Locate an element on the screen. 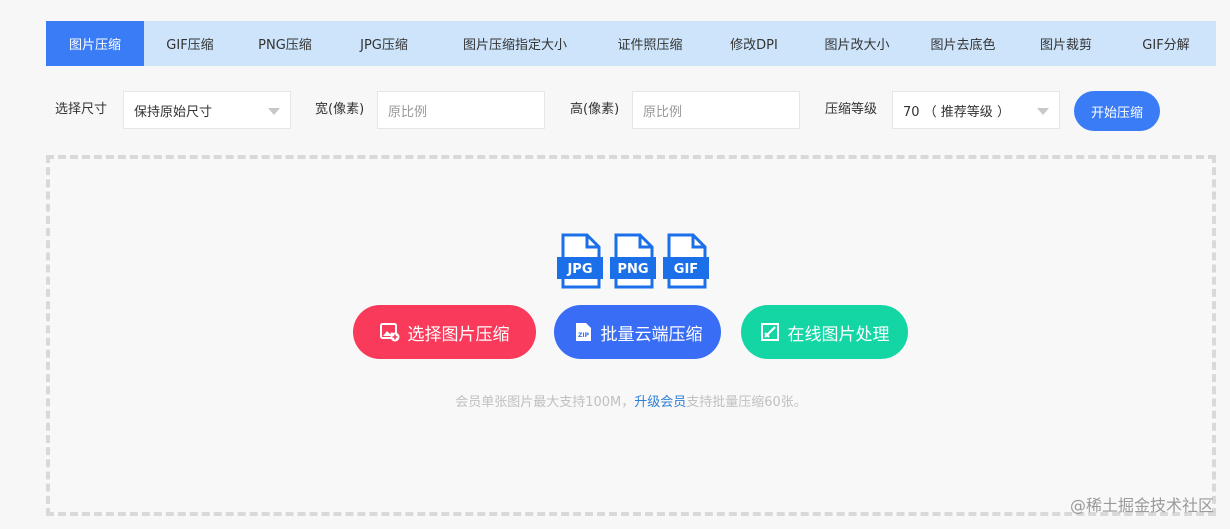 The image size is (1230, 529). gif-file-icon-label: GIF is located at coordinates (686, 269).